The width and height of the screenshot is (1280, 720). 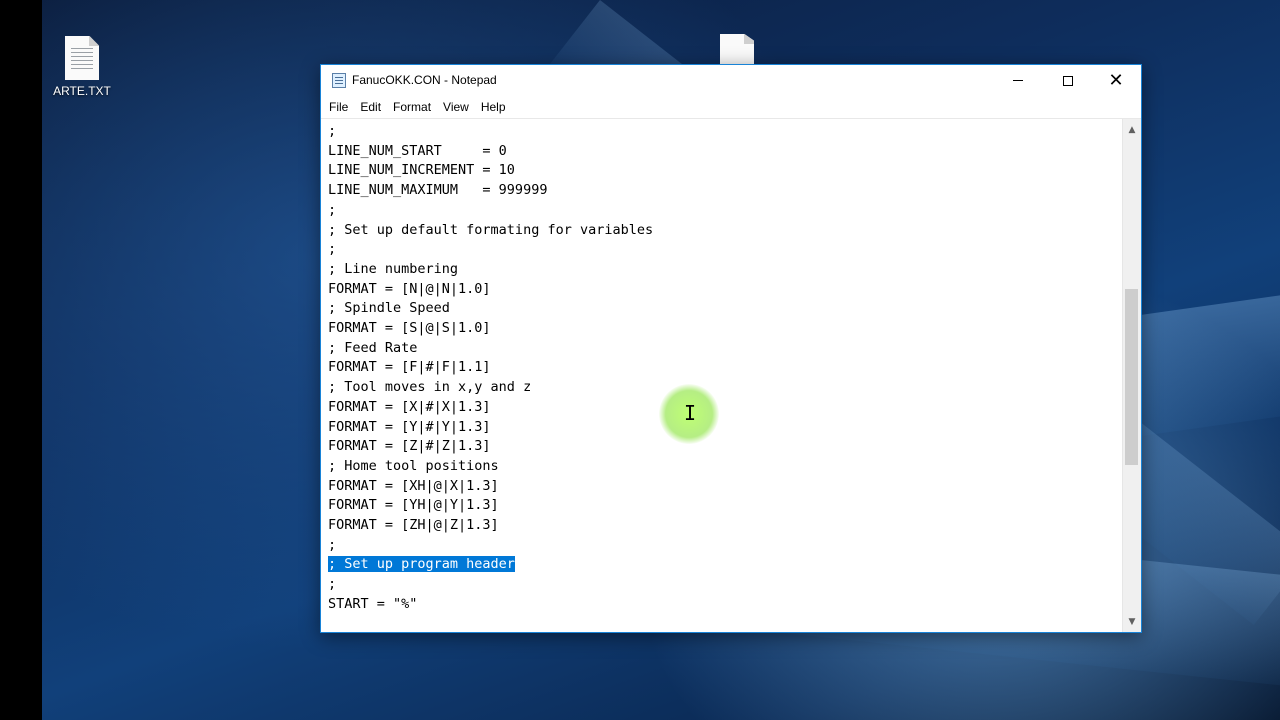 What do you see at coordinates (731, 107) in the screenshot?
I see `menu-bar: File Edit Format View Help` at bounding box center [731, 107].